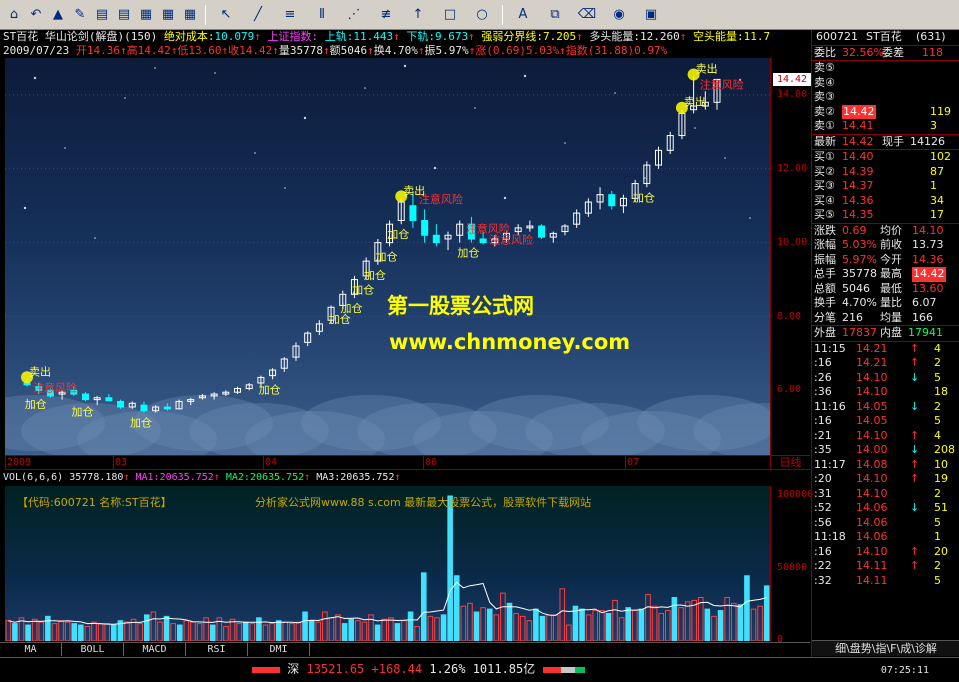 The height and width of the screenshot is (682, 959). Describe the element at coordinates (306, 50) in the screenshot. I see `ohlc-volume: 35778` at that location.